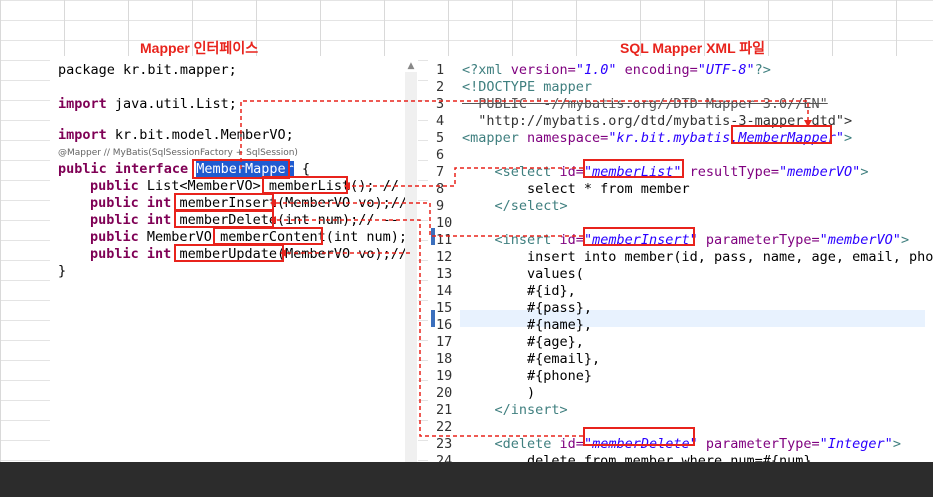 This screenshot has height=497, width=933. What do you see at coordinates (224, 219) in the screenshot?
I see `highlight-box-memberdelete` at bounding box center [224, 219].